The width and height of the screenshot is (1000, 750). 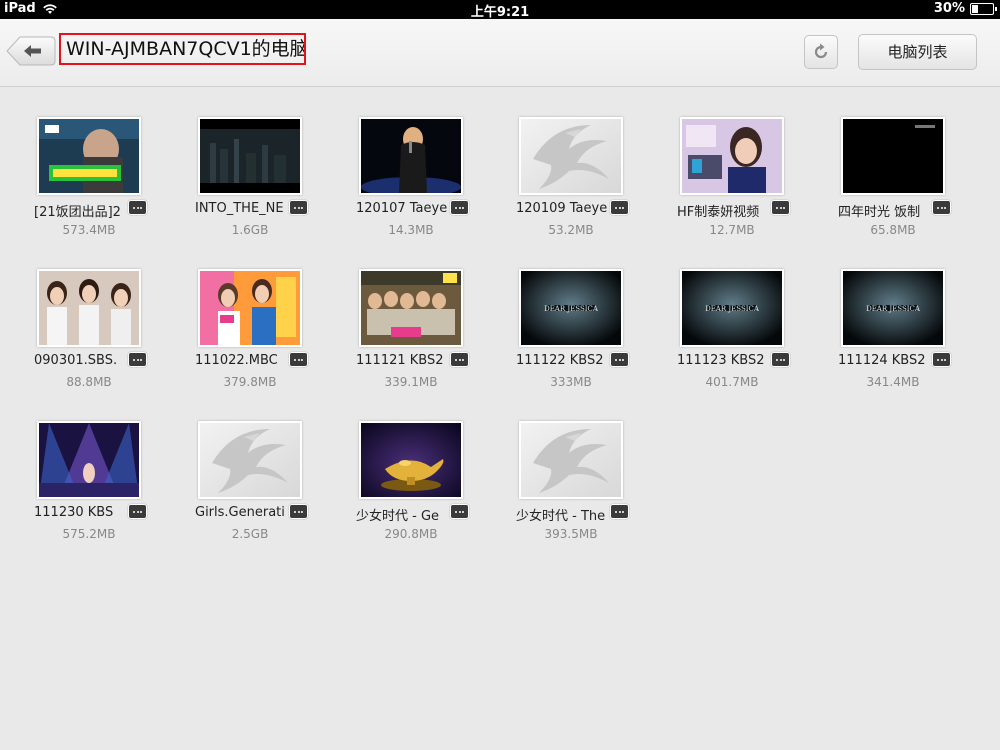 What do you see at coordinates (718, 212) in the screenshot?
I see `file-name: HF制泰妍视频` at bounding box center [718, 212].